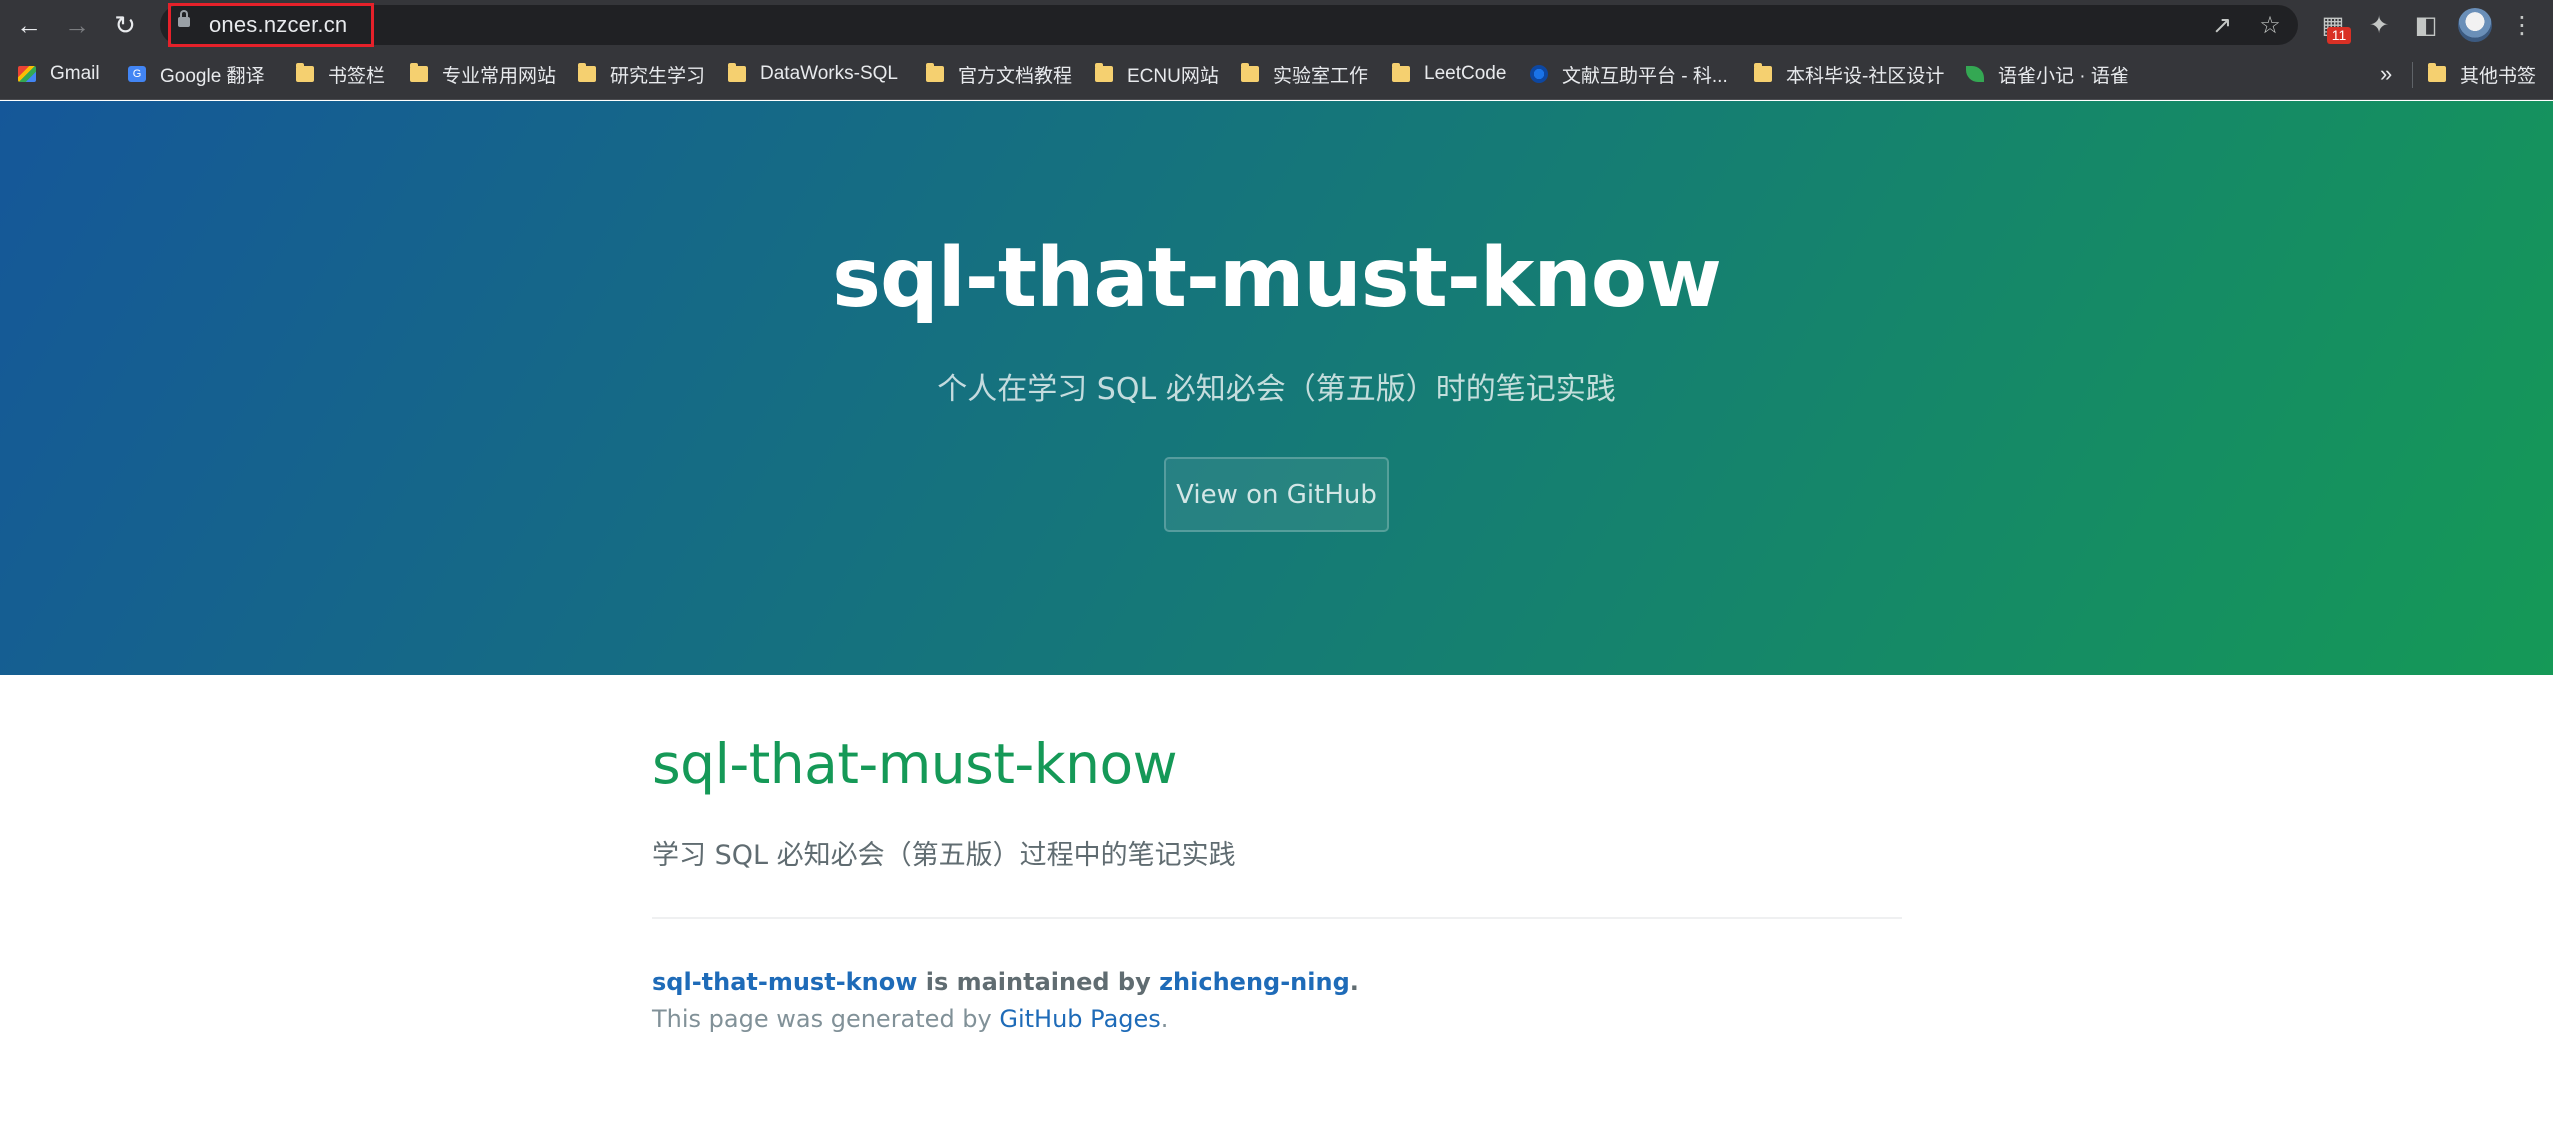  I want to click on side-panel-icon: ◧, so click(2426, 25).